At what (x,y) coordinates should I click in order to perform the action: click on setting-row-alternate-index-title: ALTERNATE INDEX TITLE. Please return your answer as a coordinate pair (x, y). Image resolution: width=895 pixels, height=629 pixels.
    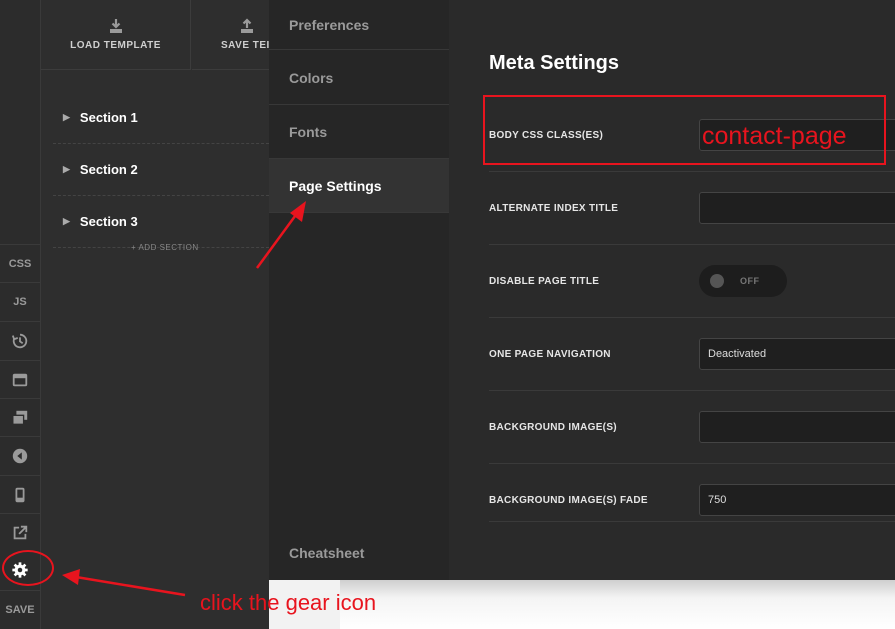
    Looking at the image, I should click on (692, 208).